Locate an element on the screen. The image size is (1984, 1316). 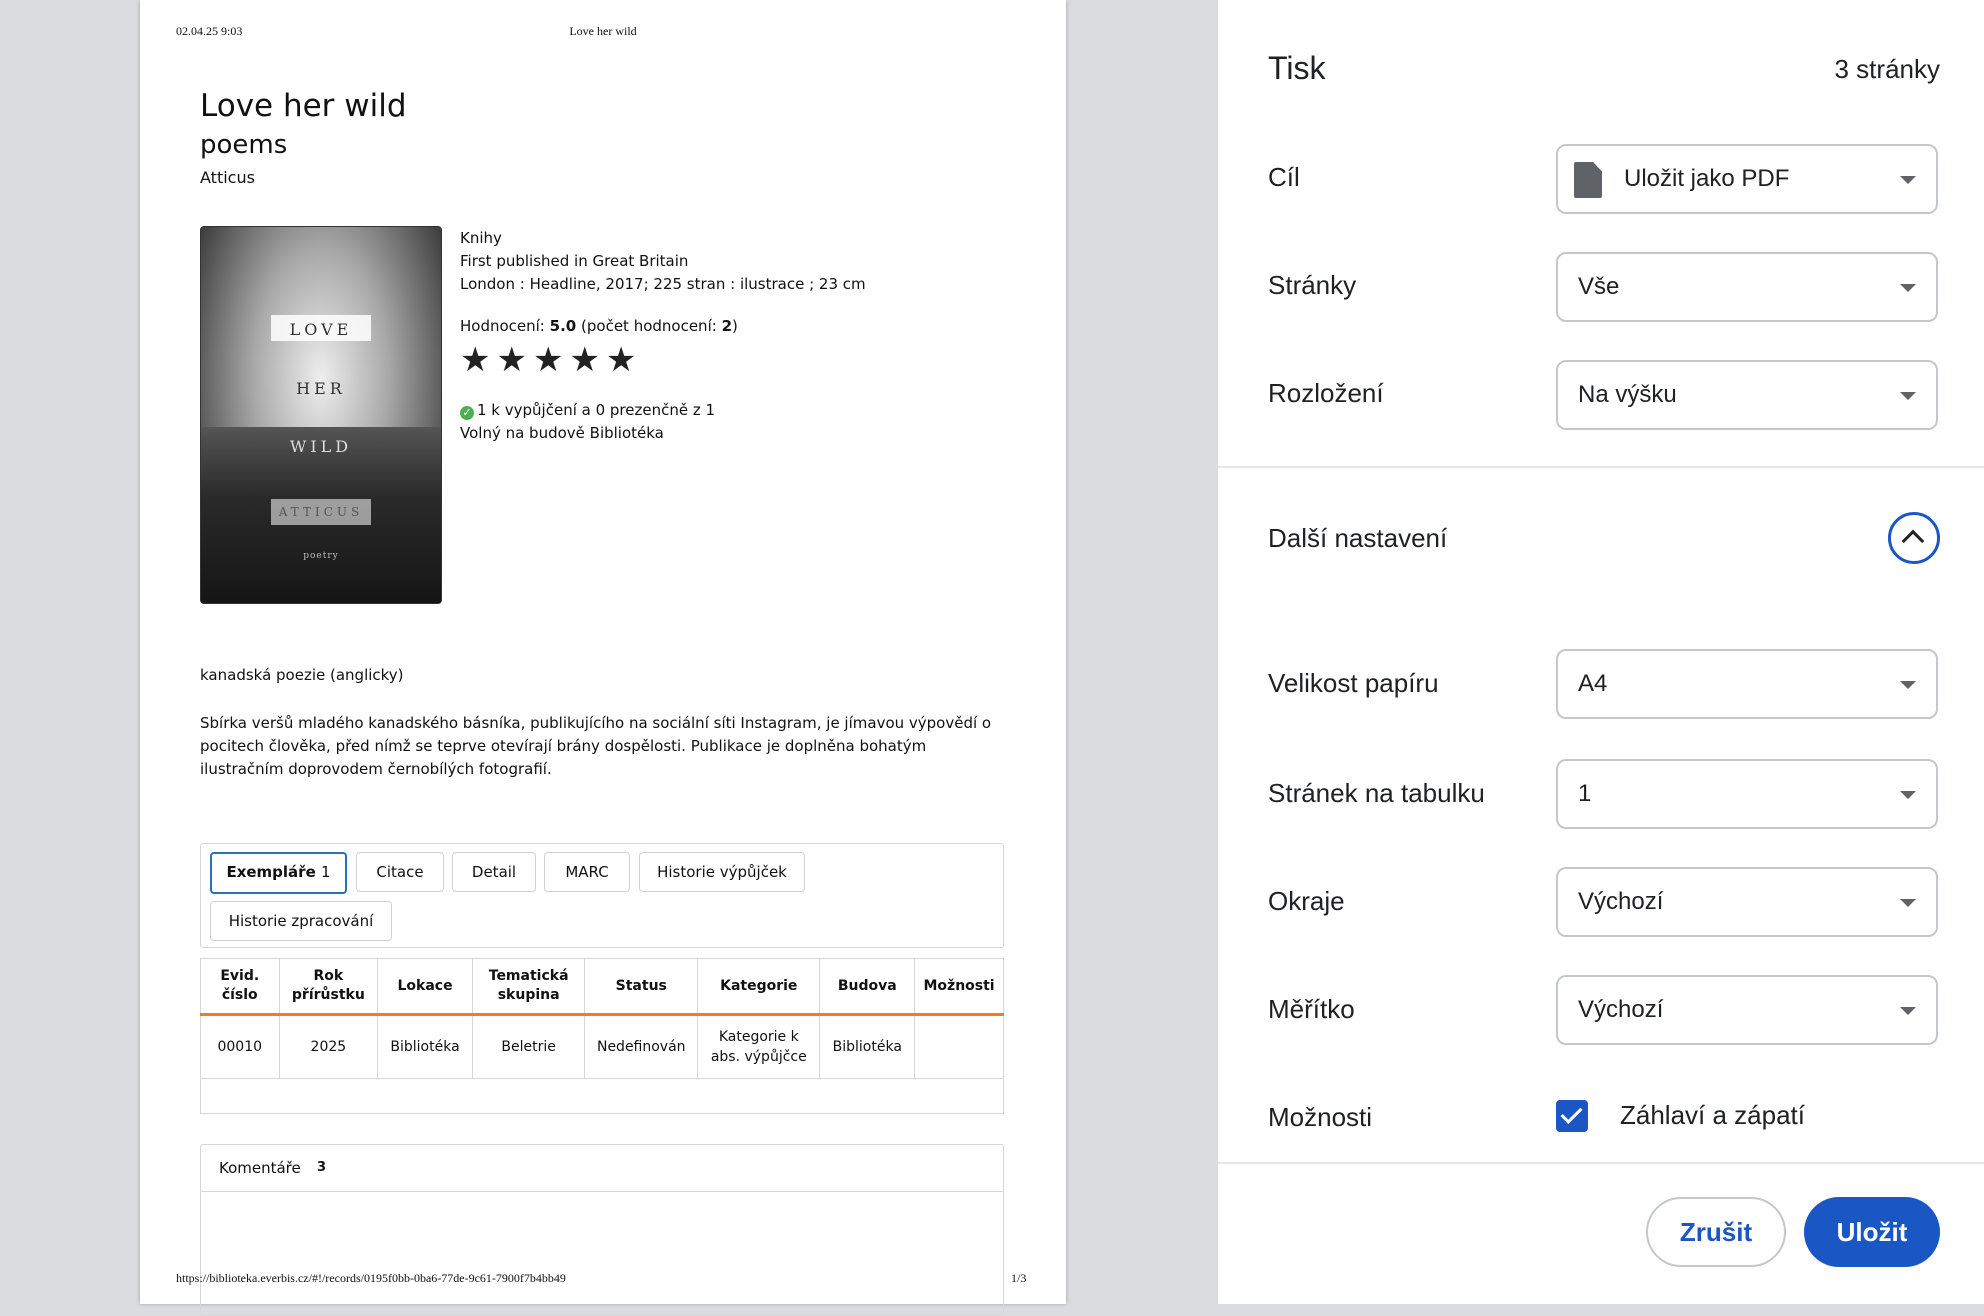
table-row-empty is located at coordinates (602, 1096).